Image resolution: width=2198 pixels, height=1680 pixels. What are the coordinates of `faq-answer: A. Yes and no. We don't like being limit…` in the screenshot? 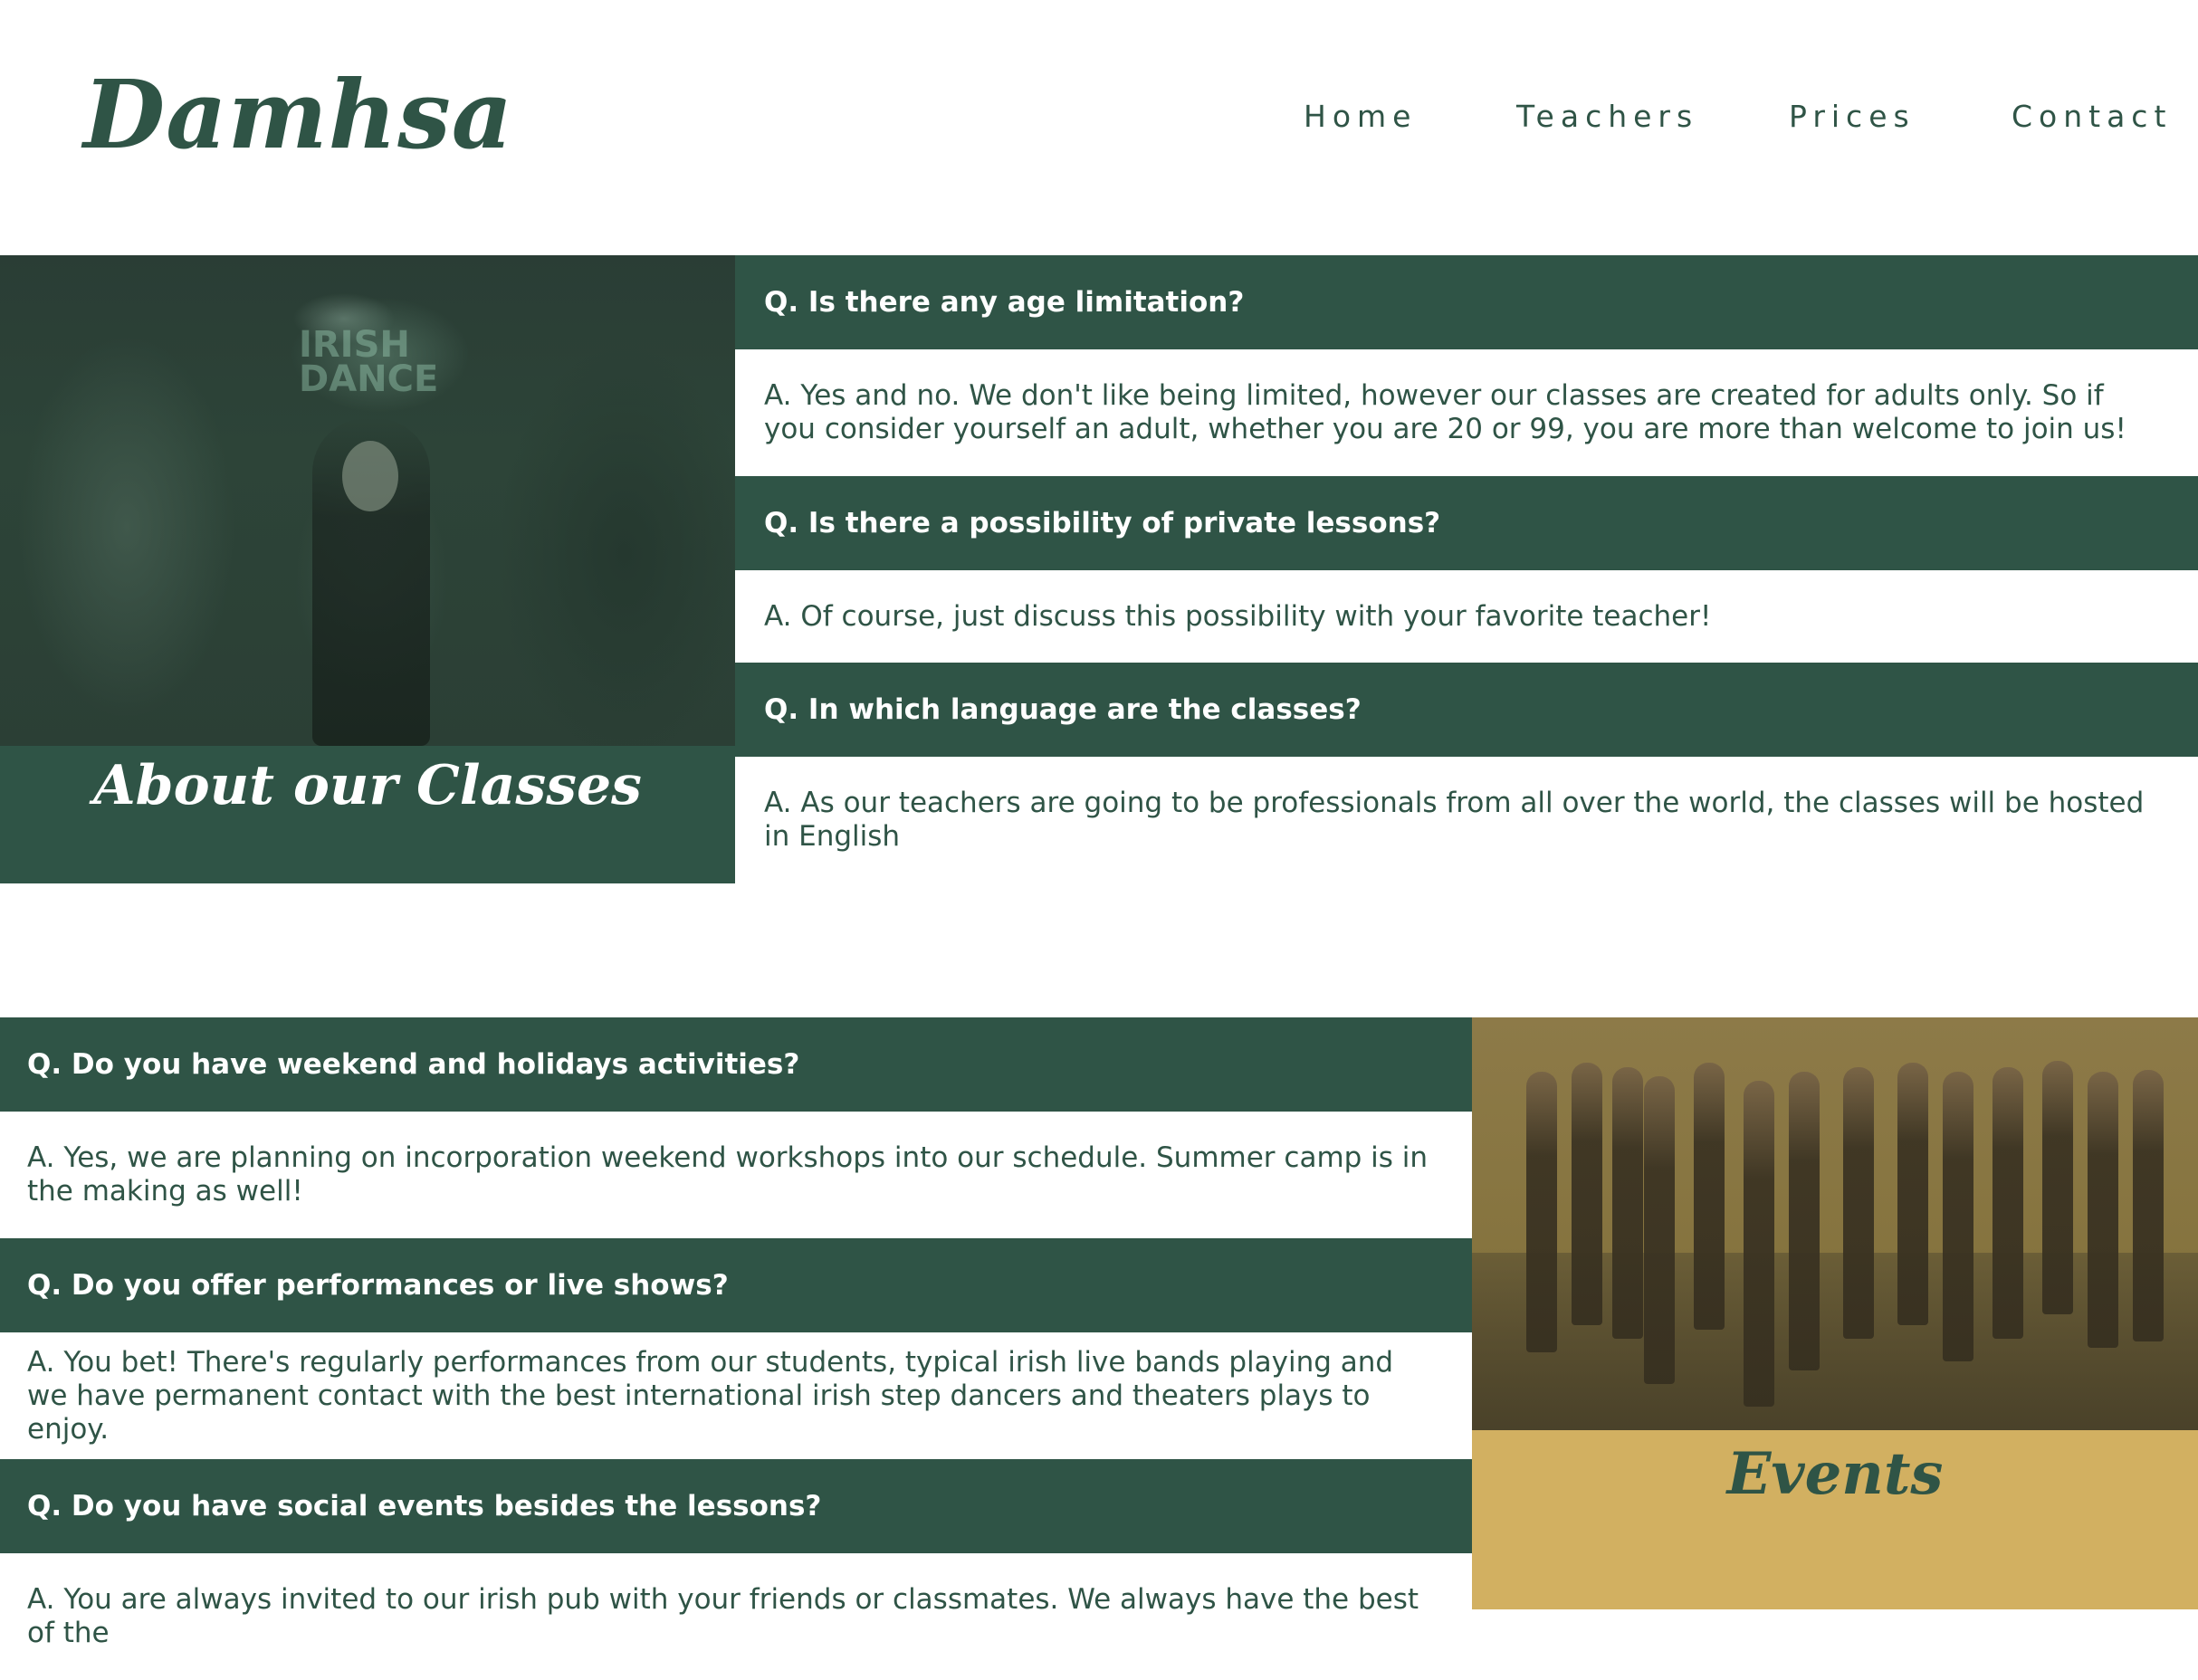 It's located at (1466, 412).